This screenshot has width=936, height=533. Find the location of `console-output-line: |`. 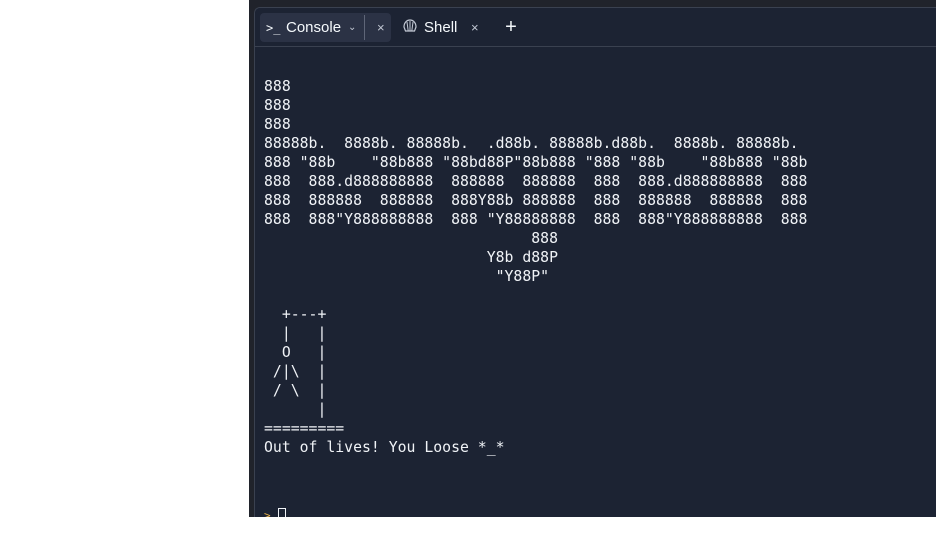

console-output-line: | is located at coordinates (295, 409).